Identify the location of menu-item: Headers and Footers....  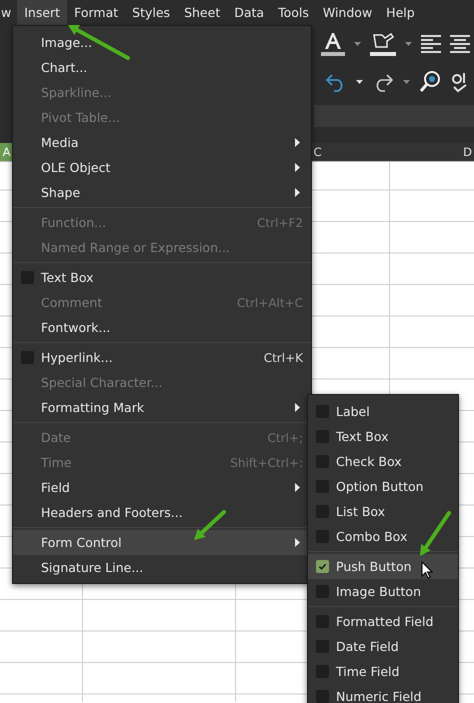
(162, 512).